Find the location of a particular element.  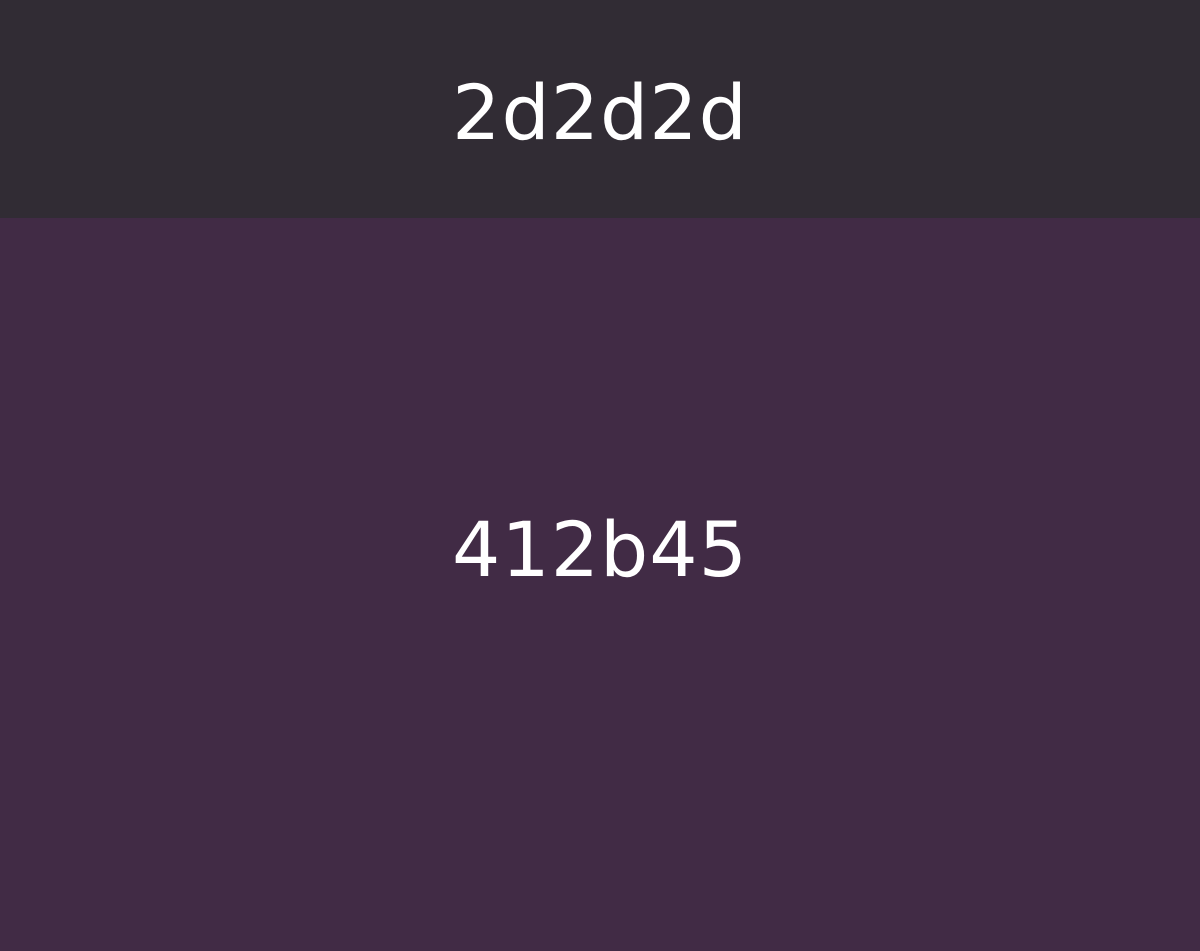

swatch-label-bottom: 412b45 is located at coordinates (599, 549).